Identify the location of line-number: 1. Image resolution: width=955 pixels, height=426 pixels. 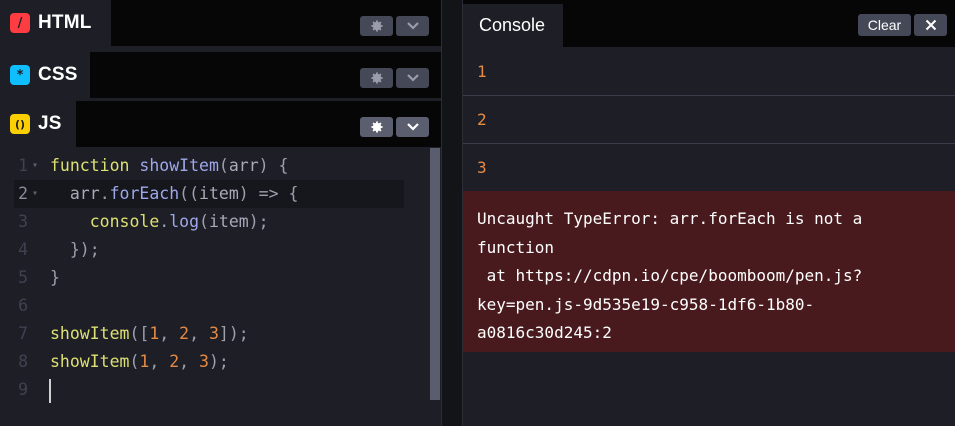
(23, 165).